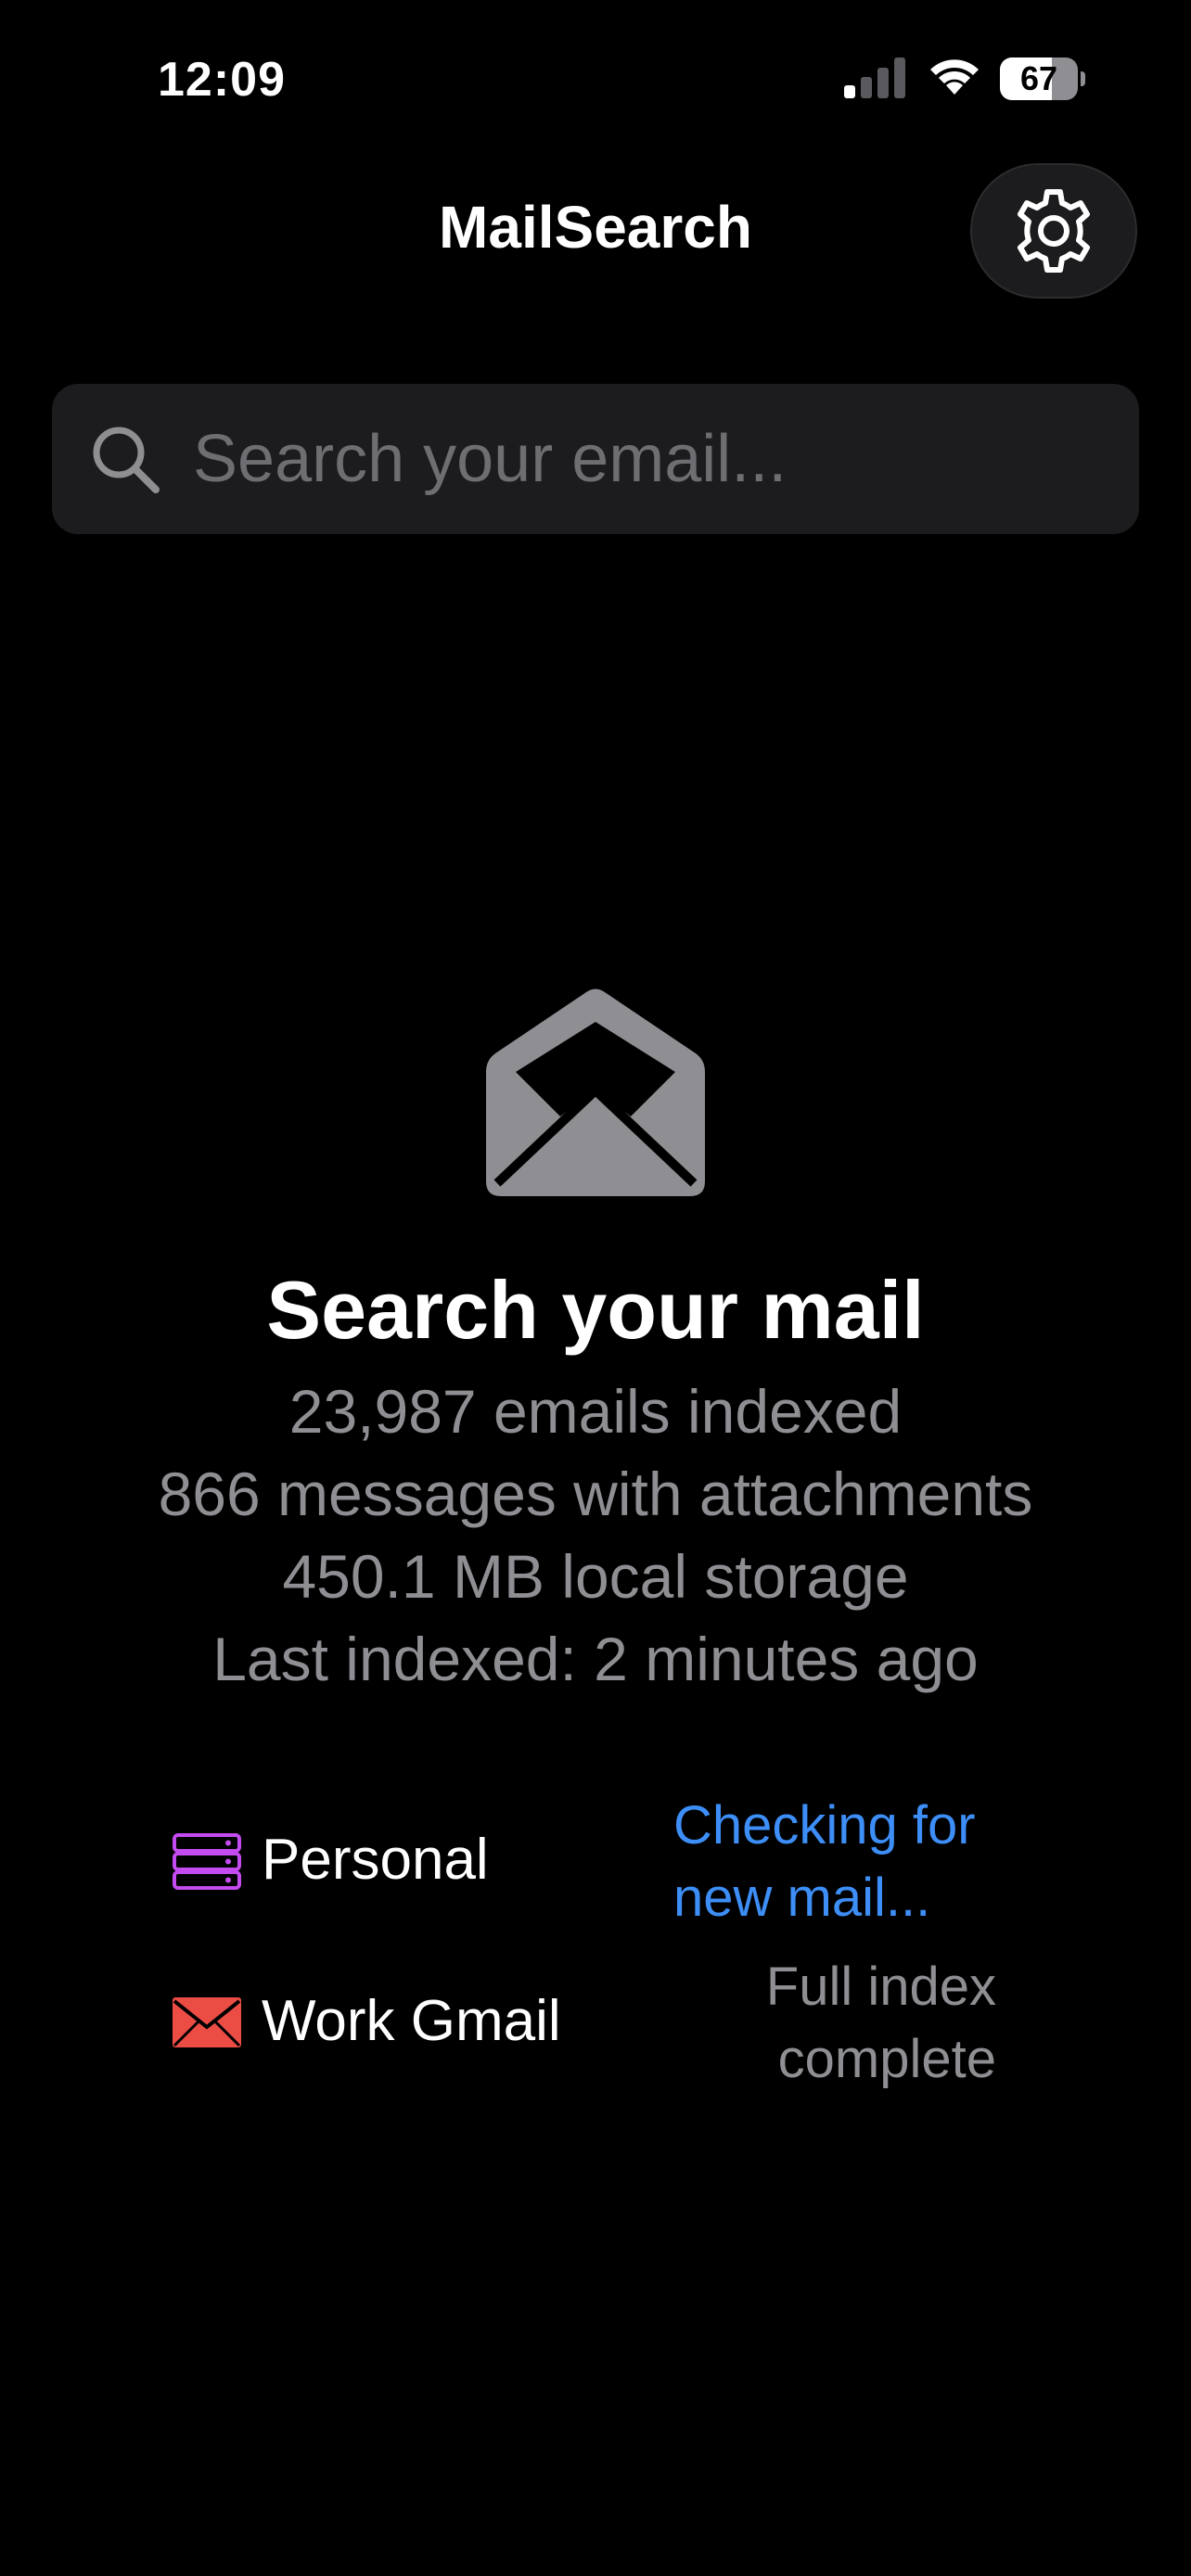 This screenshot has height=2576, width=1191. I want to click on gear-icon, so click(1054, 231).